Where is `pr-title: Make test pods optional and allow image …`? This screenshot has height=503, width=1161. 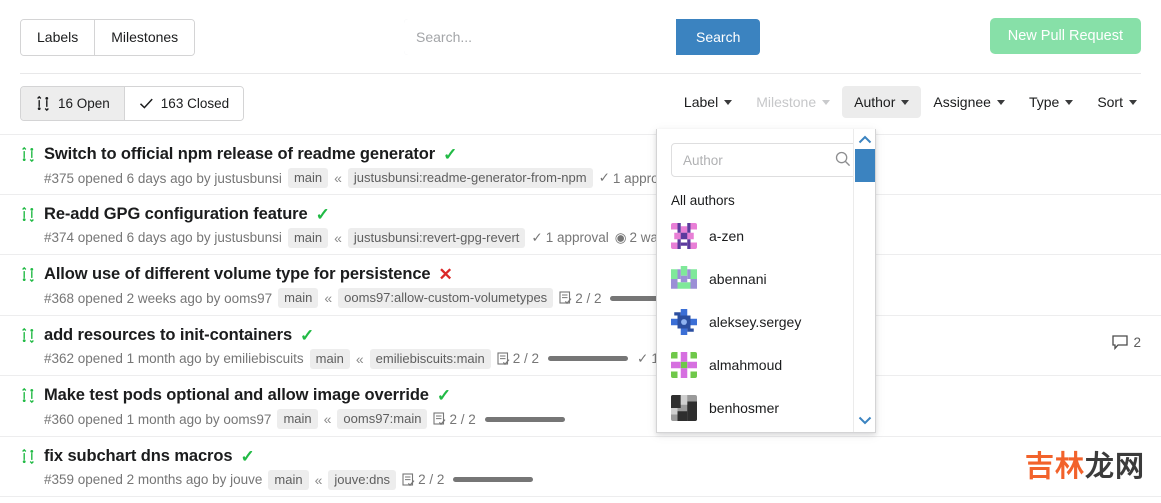
pr-title: Make test pods optional and allow image … is located at coordinates (236, 395).